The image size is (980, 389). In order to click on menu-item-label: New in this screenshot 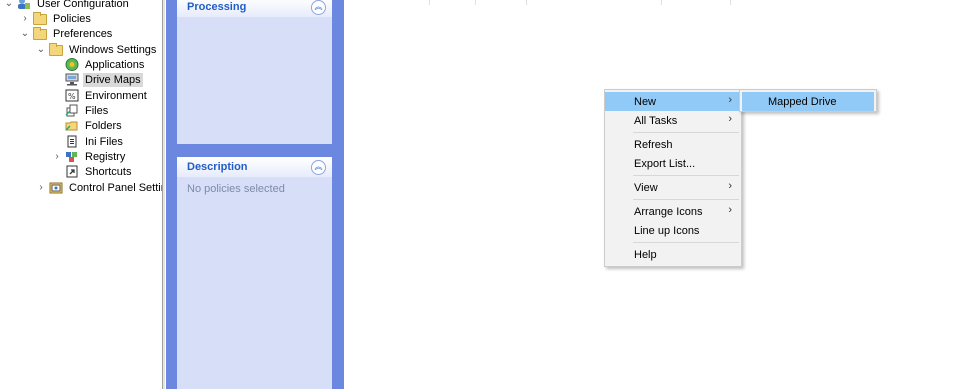, I will do `click(645, 101)`.